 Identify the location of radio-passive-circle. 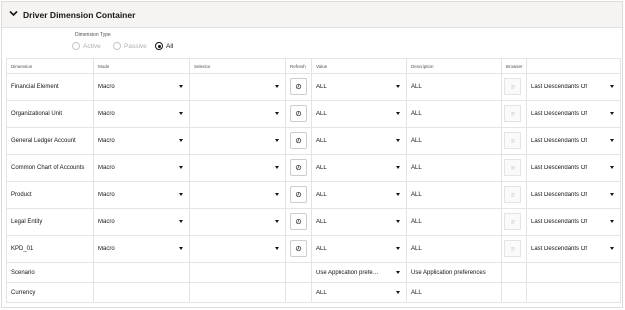
(117, 46).